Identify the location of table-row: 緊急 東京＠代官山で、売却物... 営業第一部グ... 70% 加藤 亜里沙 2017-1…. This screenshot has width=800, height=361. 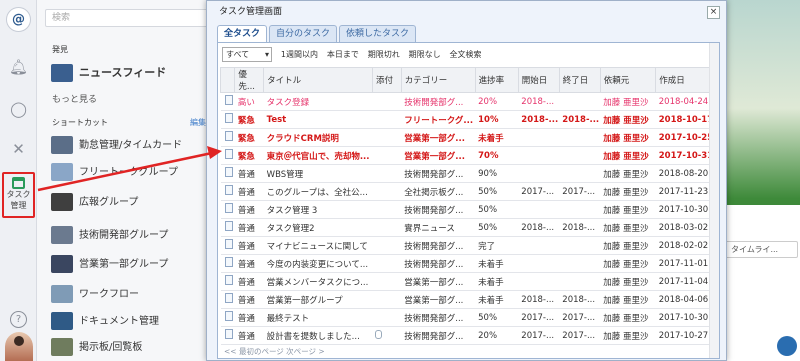
(469, 155).